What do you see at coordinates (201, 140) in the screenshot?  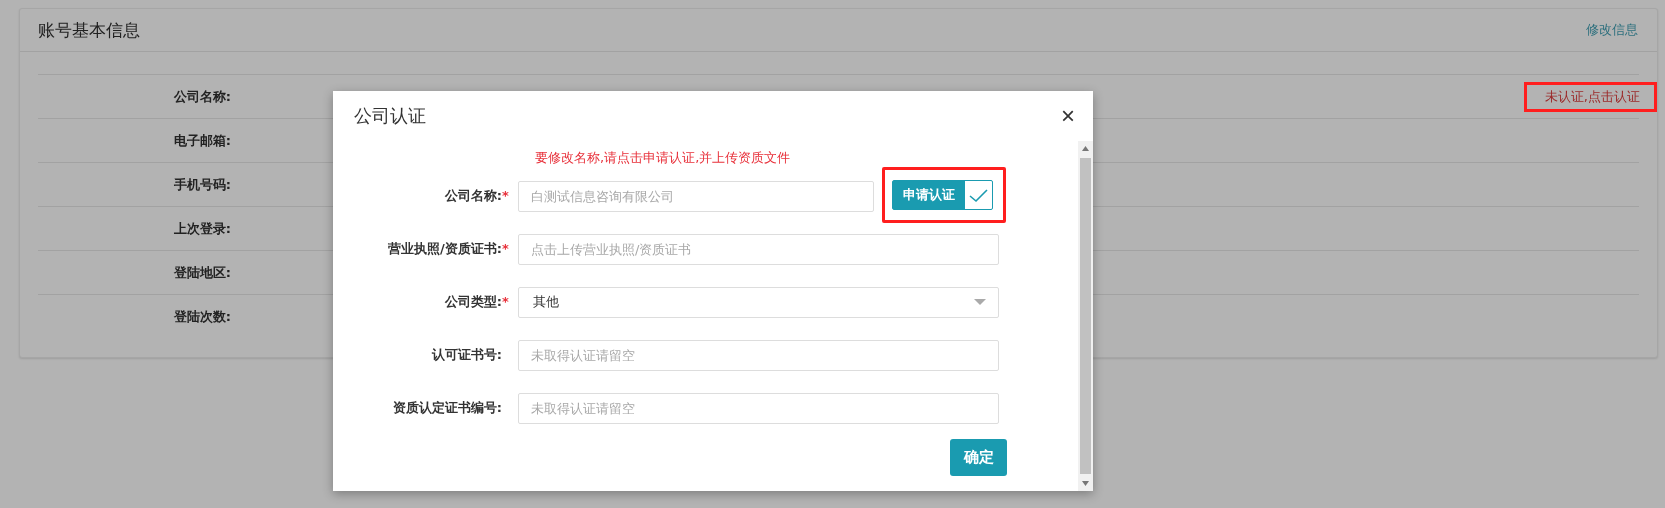 I see `field-label: 电子邮箱:` at bounding box center [201, 140].